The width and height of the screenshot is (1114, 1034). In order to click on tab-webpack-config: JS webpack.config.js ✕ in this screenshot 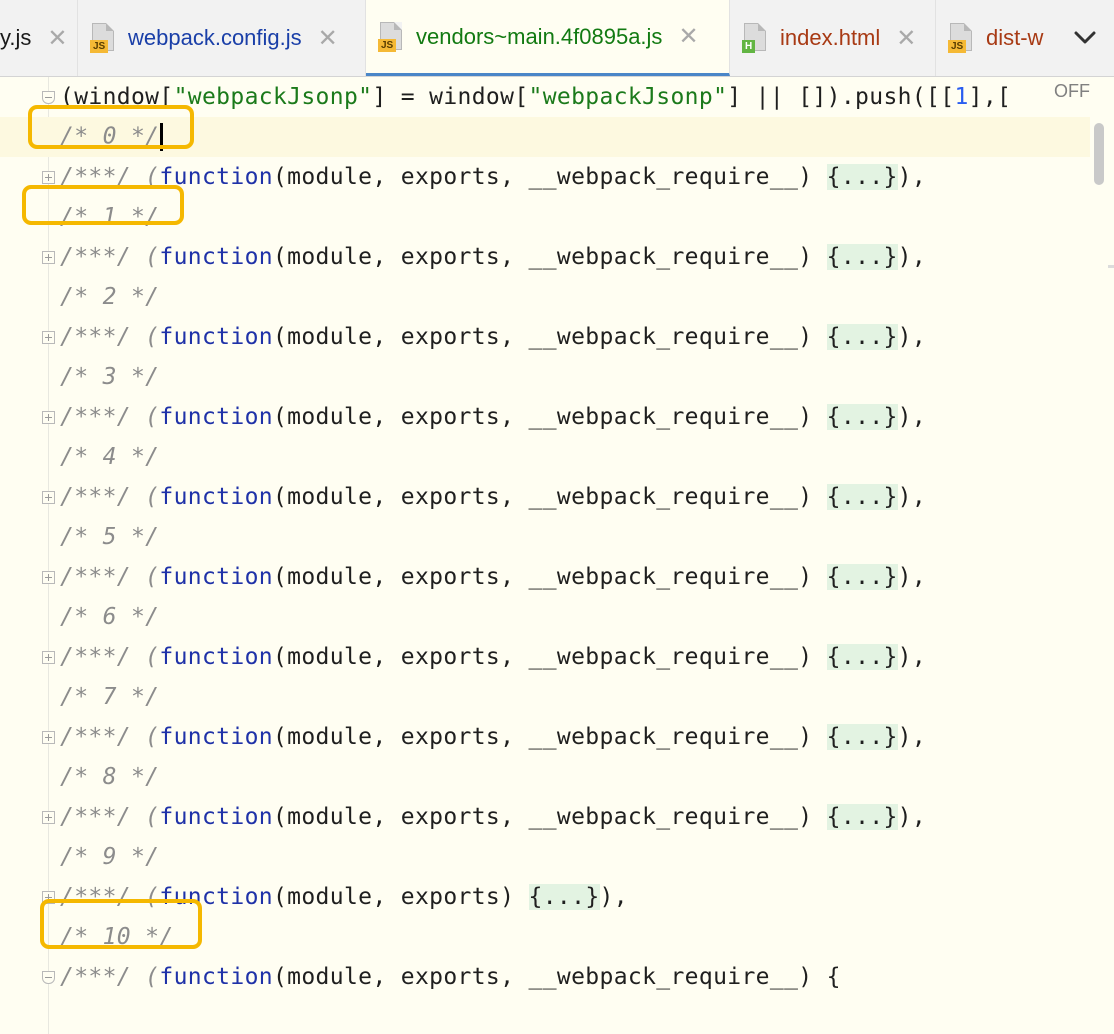, I will do `click(222, 38)`.